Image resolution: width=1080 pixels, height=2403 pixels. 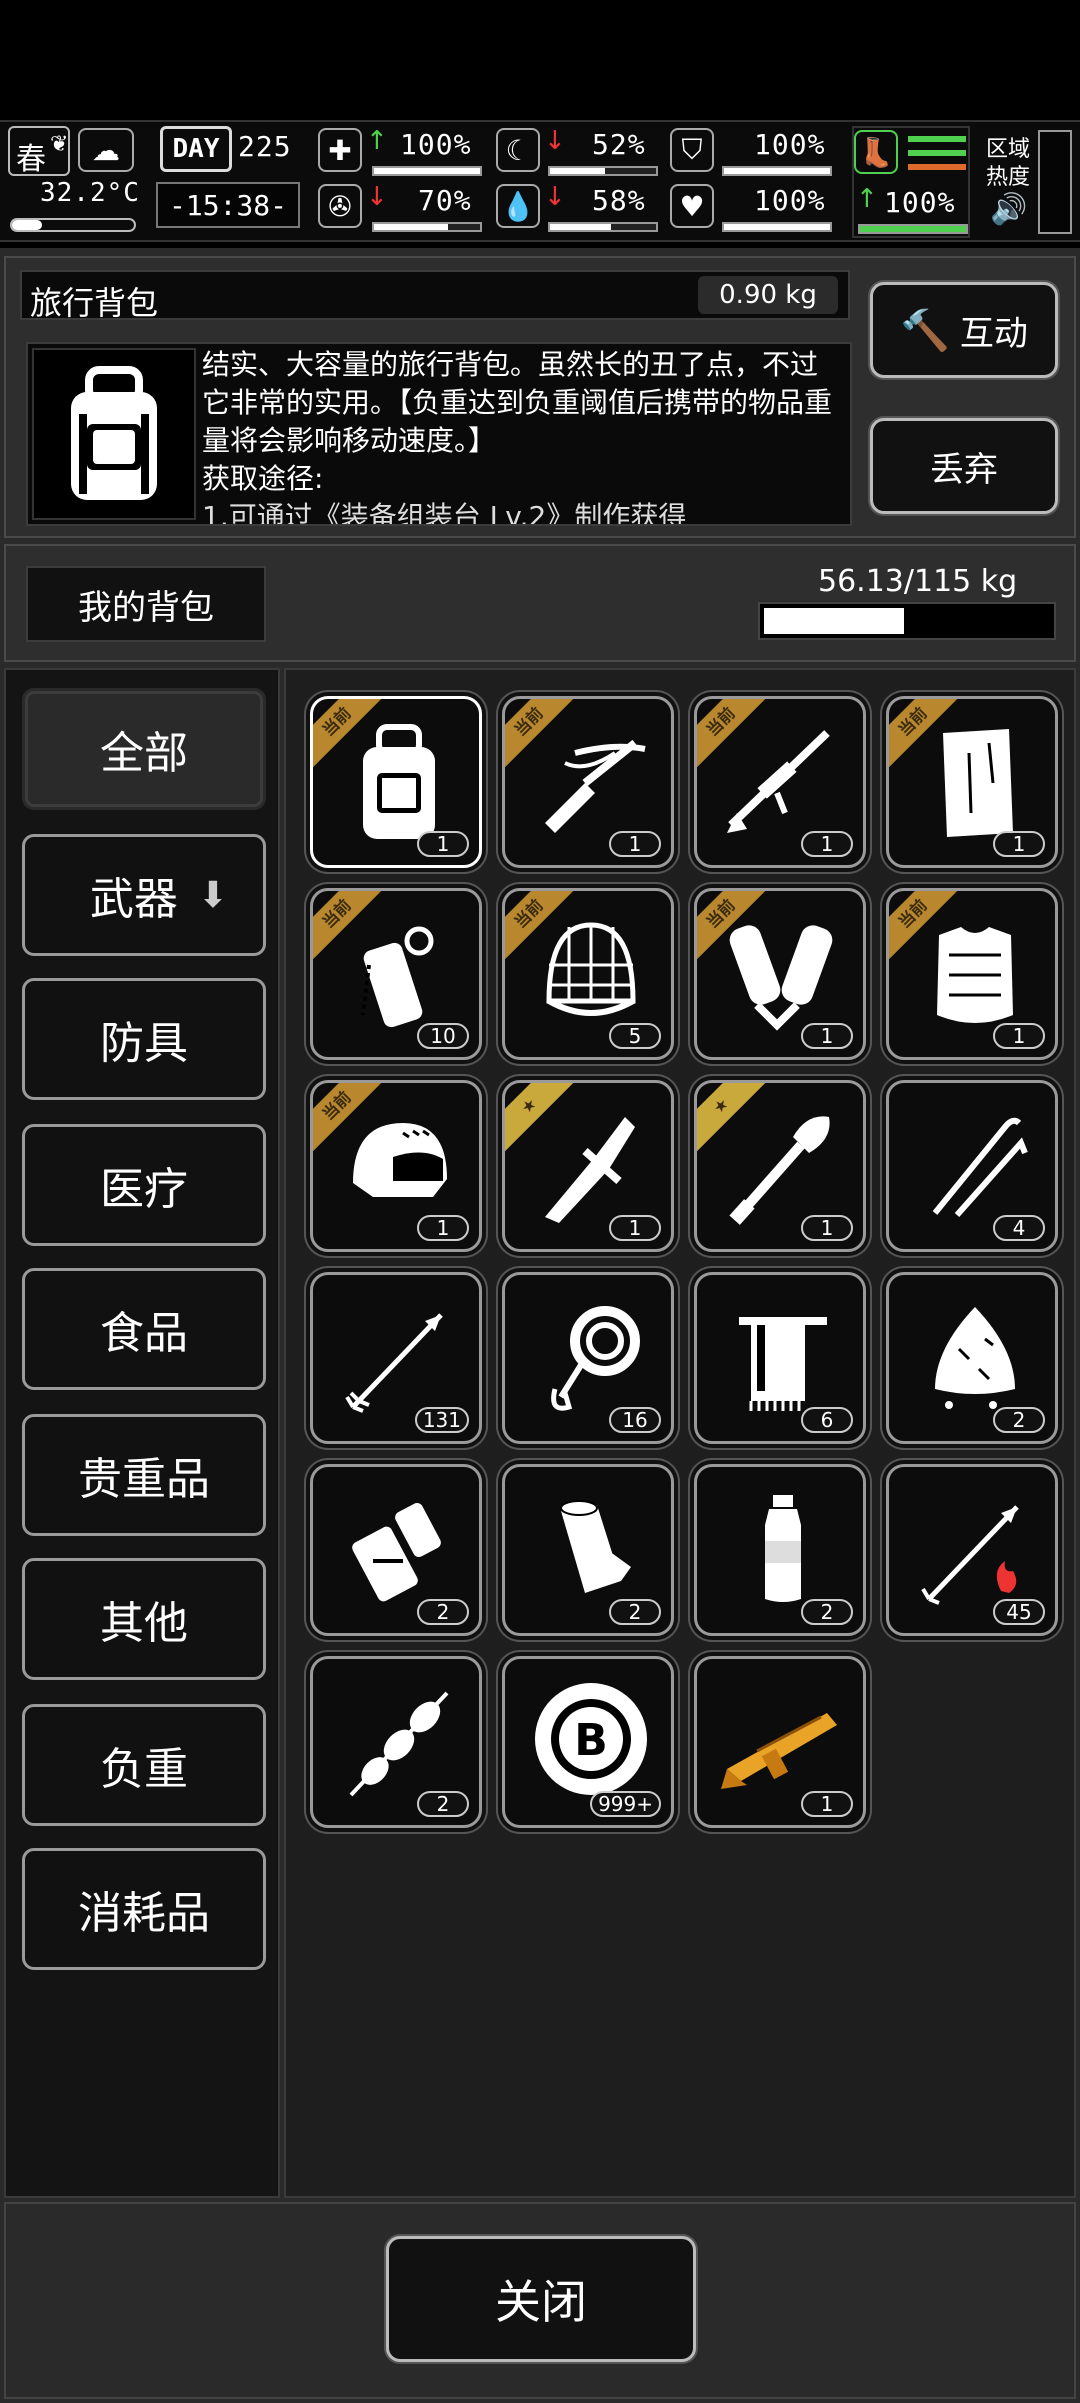 I want to click on rope-icon, so click(x=591, y=1355).